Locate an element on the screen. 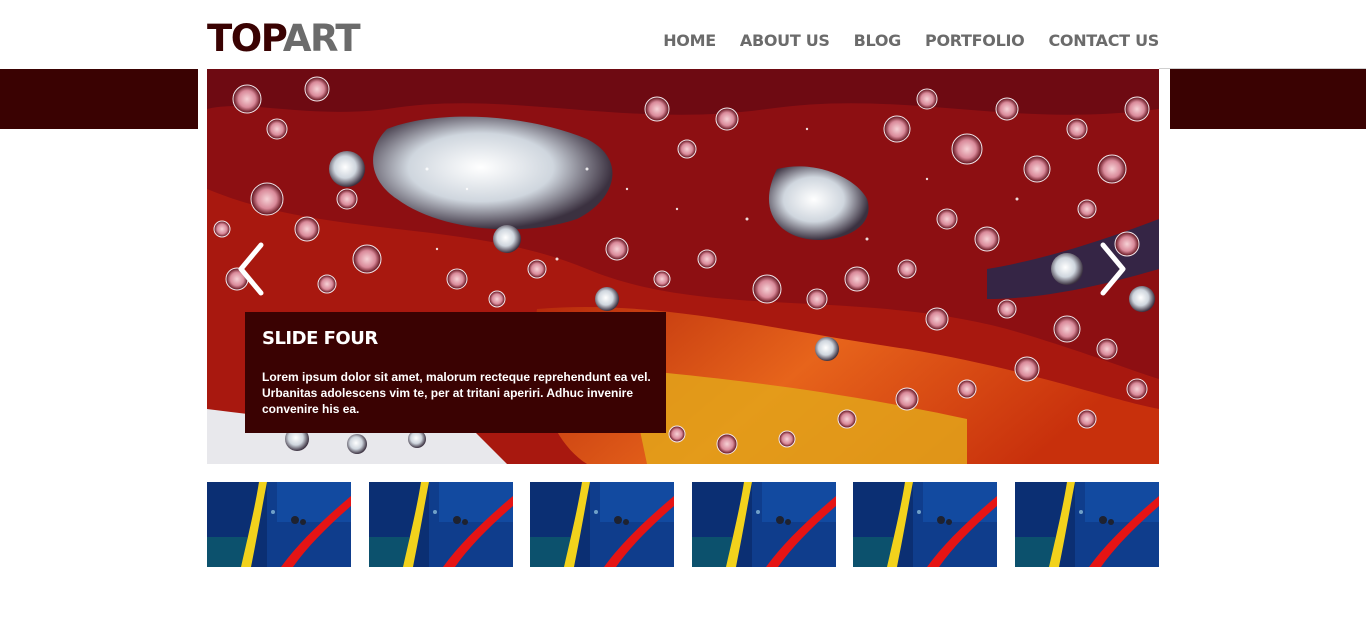  slider-next-button is located at coordinates (1113, 269).